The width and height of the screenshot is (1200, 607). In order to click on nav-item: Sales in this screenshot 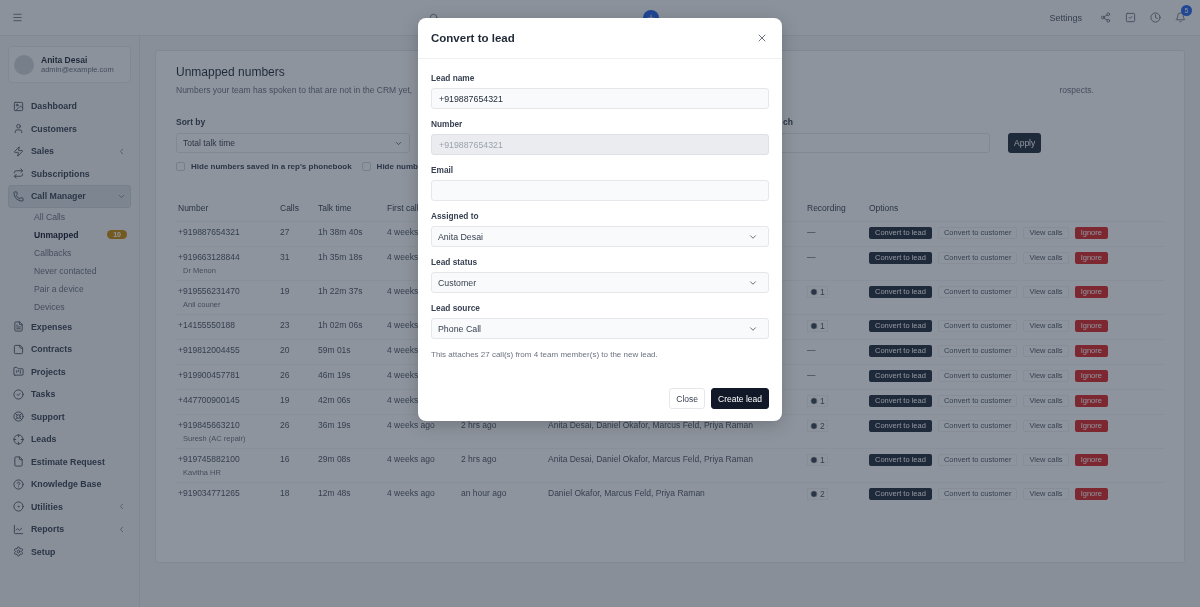, I will do `click(69, 151)`.